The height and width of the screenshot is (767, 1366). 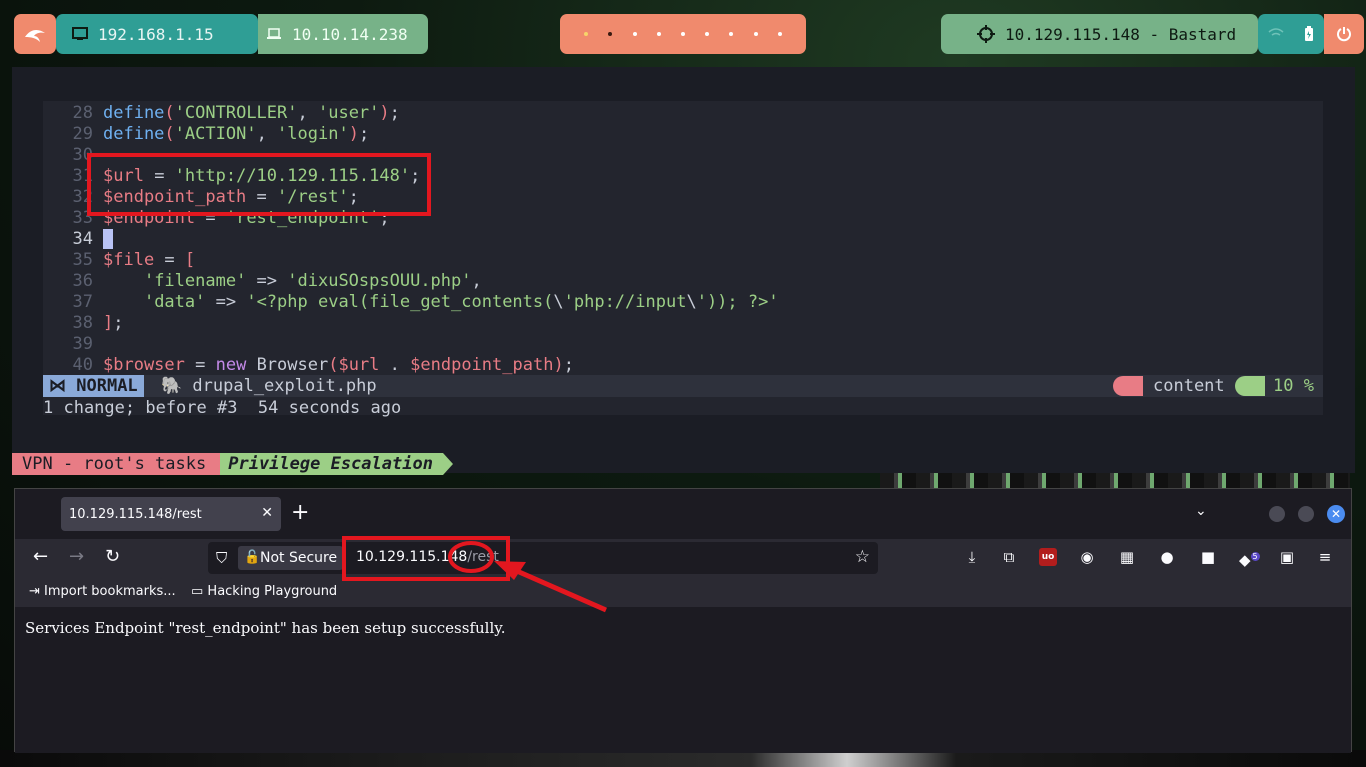 I want to click on highlight-ellipse, so click(x=471, y=557).